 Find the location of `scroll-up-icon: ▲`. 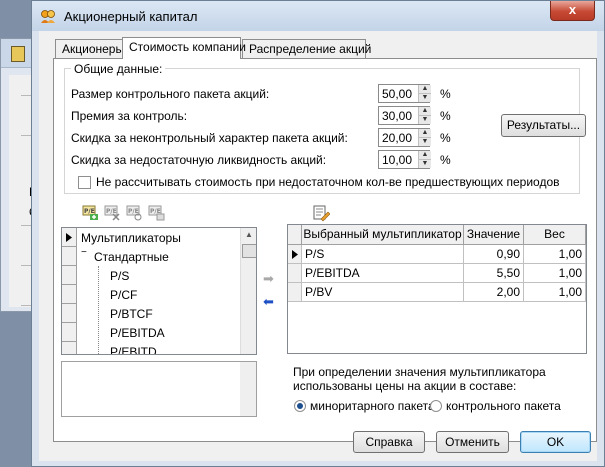

scroll-up-icon: ▲ is located at coordinates (248, 235).